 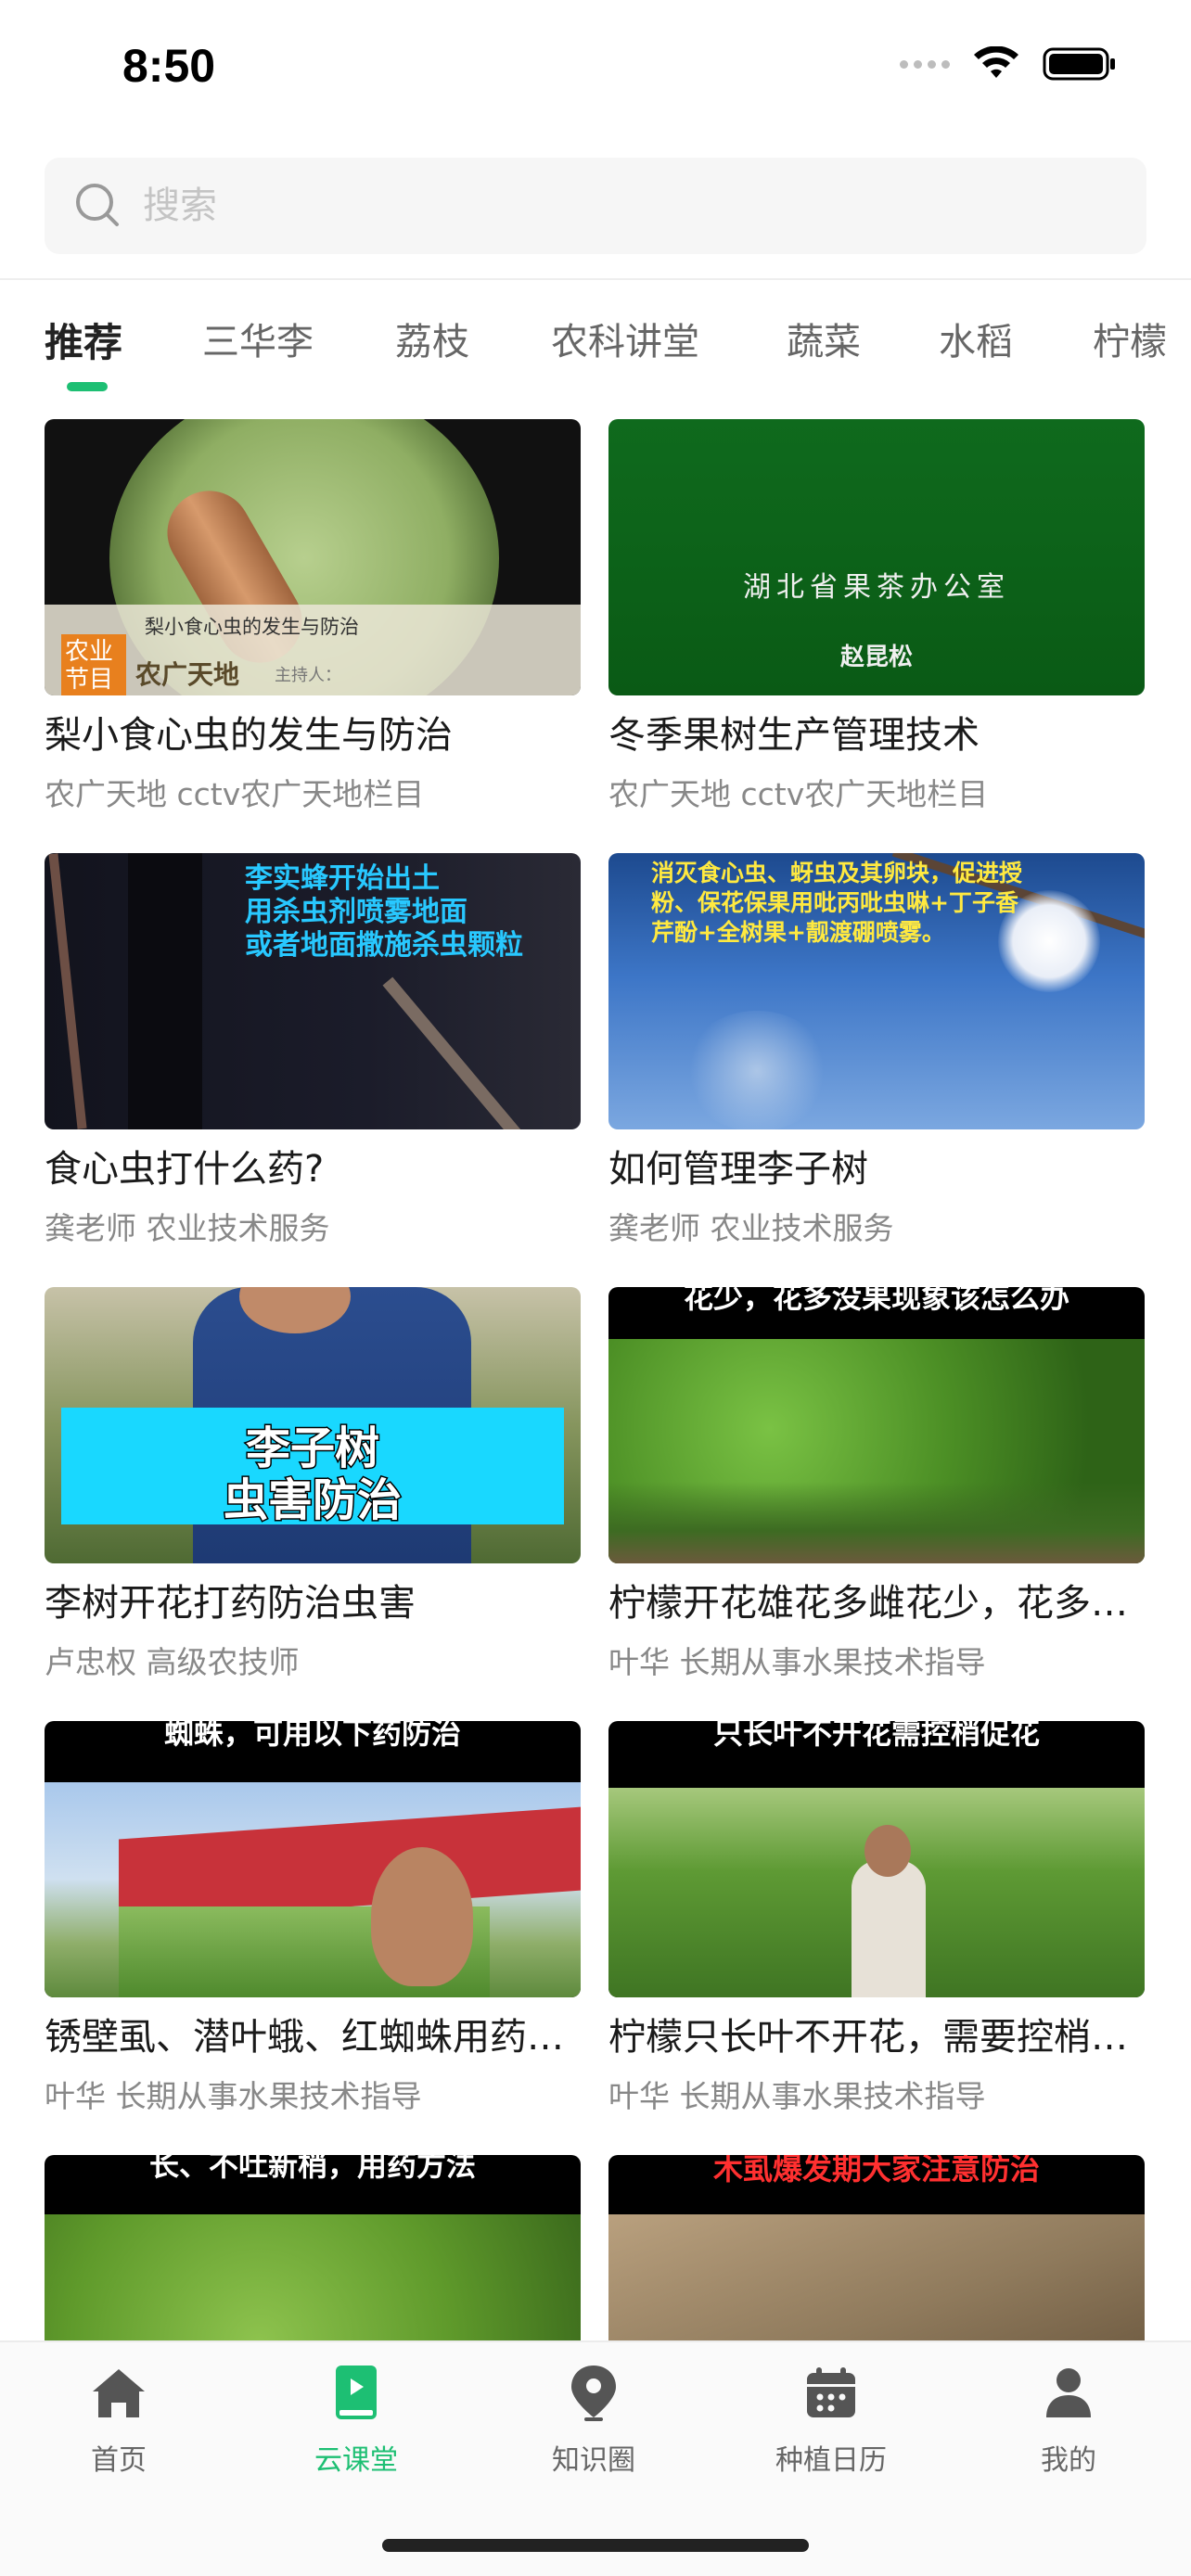 I want to click on status-icons, so click(x=1008, y=64).